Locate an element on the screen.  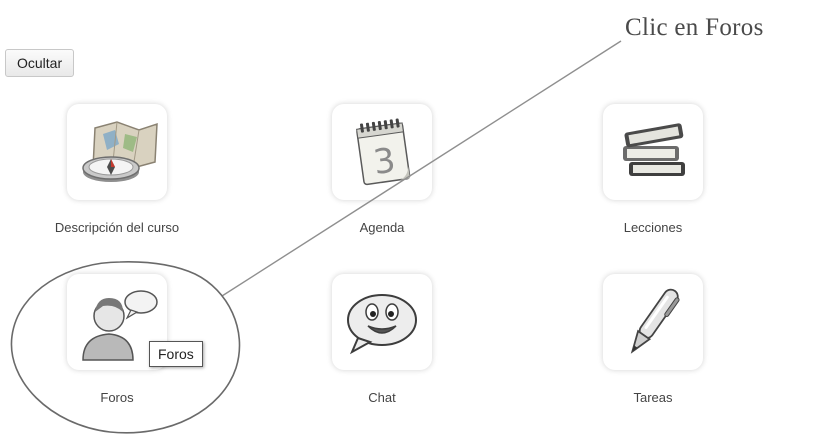
chat-bubble-icon is located at coordinates (382, 324).